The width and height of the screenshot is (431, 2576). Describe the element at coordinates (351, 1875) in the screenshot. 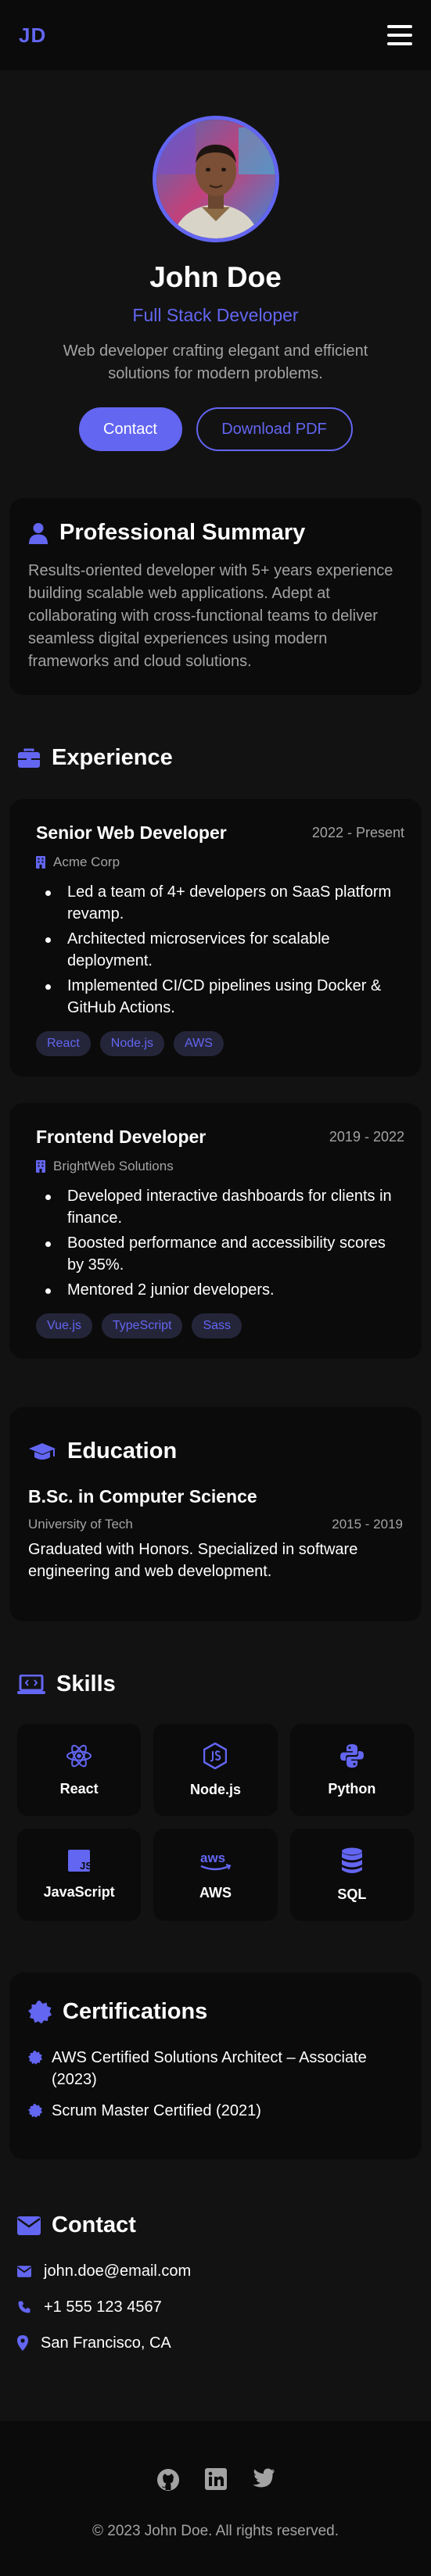

I see `skill-card-sql: SQL` at that location.